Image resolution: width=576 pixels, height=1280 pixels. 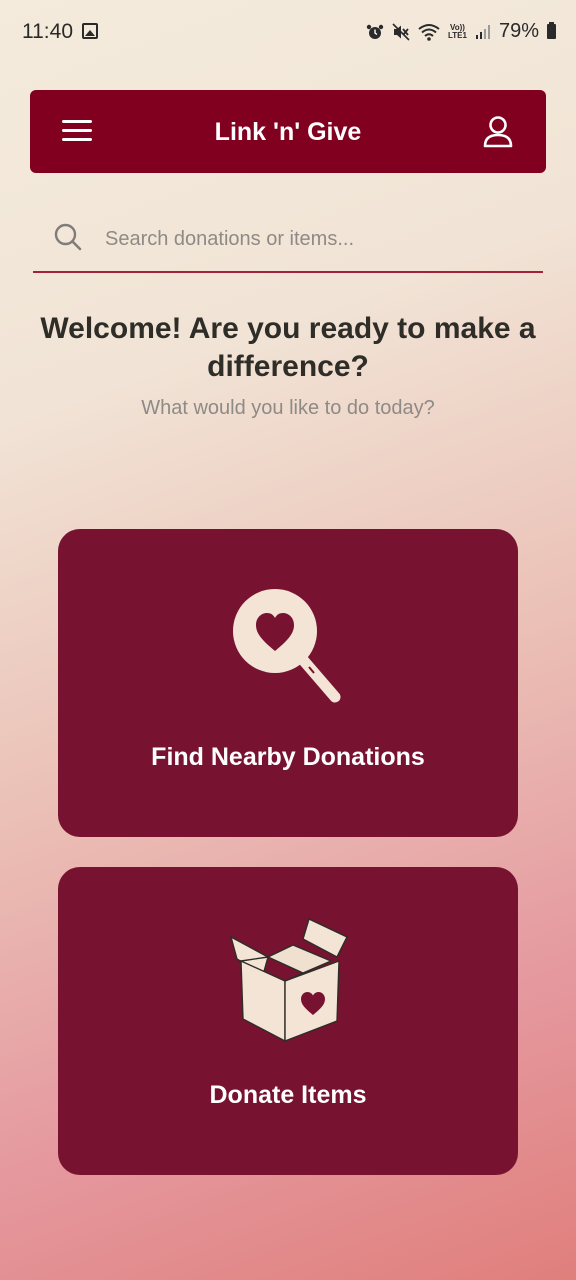 I want to click on app-bar: Link 'n' Give, so click(x=288, y=131).